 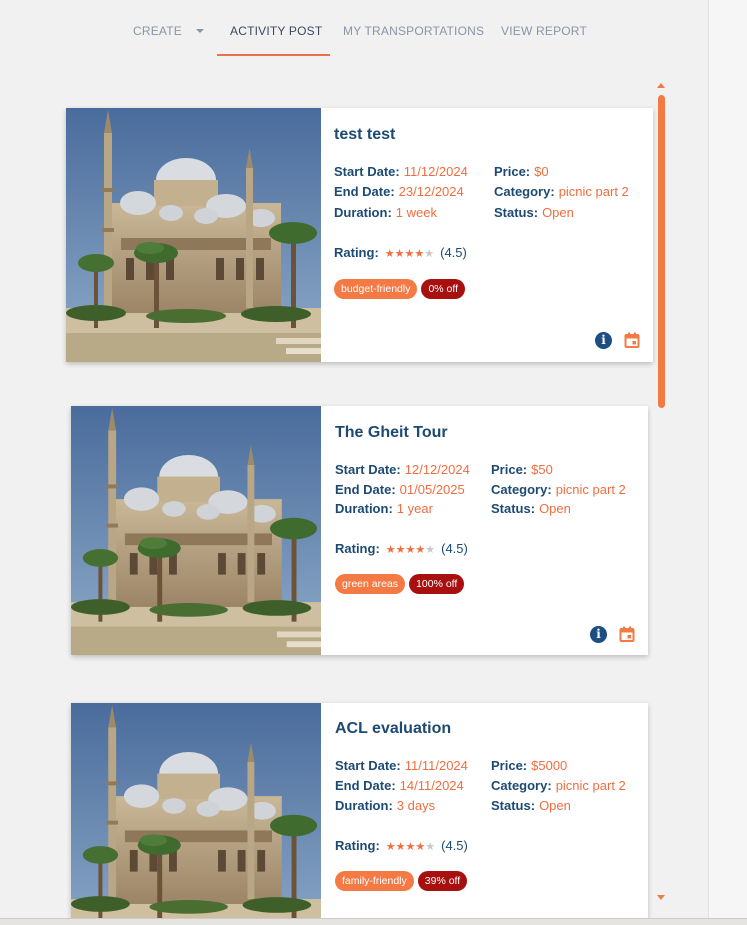 I want to click on activity-title: ACL evaluation, so click(x=393, y=728).